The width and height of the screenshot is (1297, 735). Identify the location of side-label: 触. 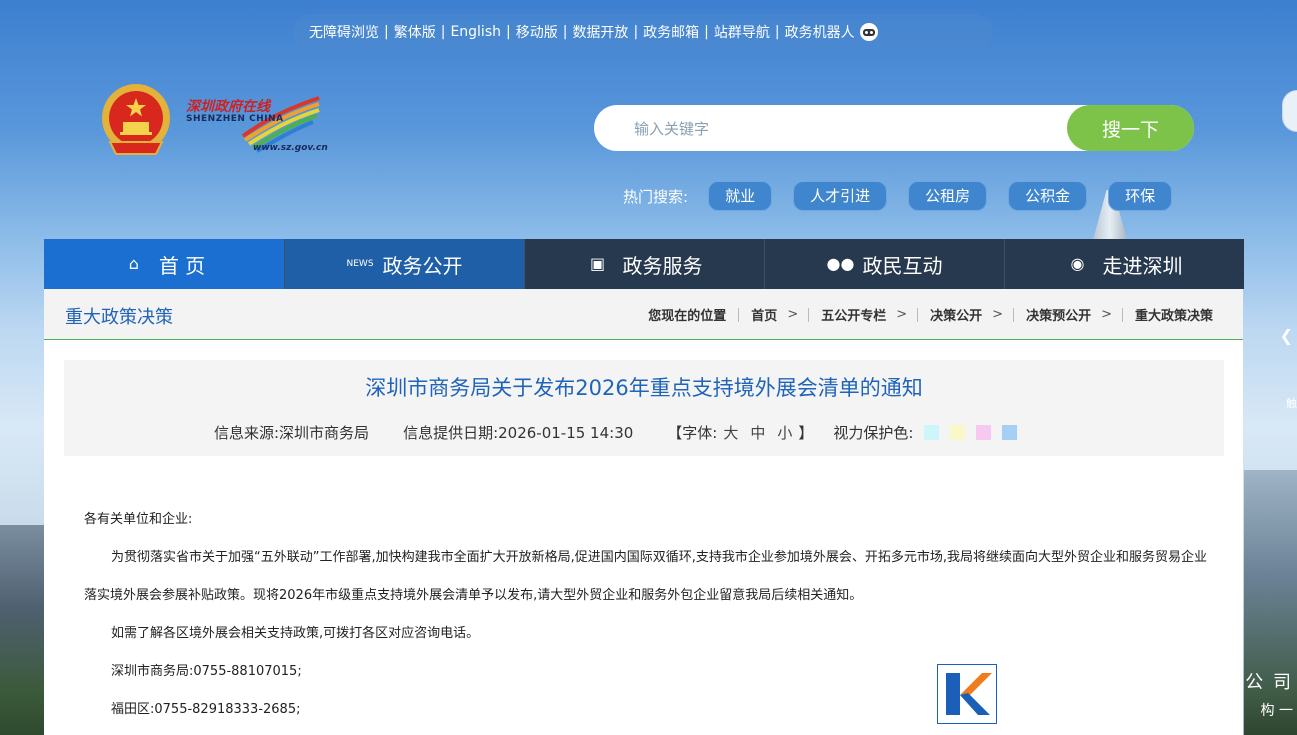
(1291, 403).